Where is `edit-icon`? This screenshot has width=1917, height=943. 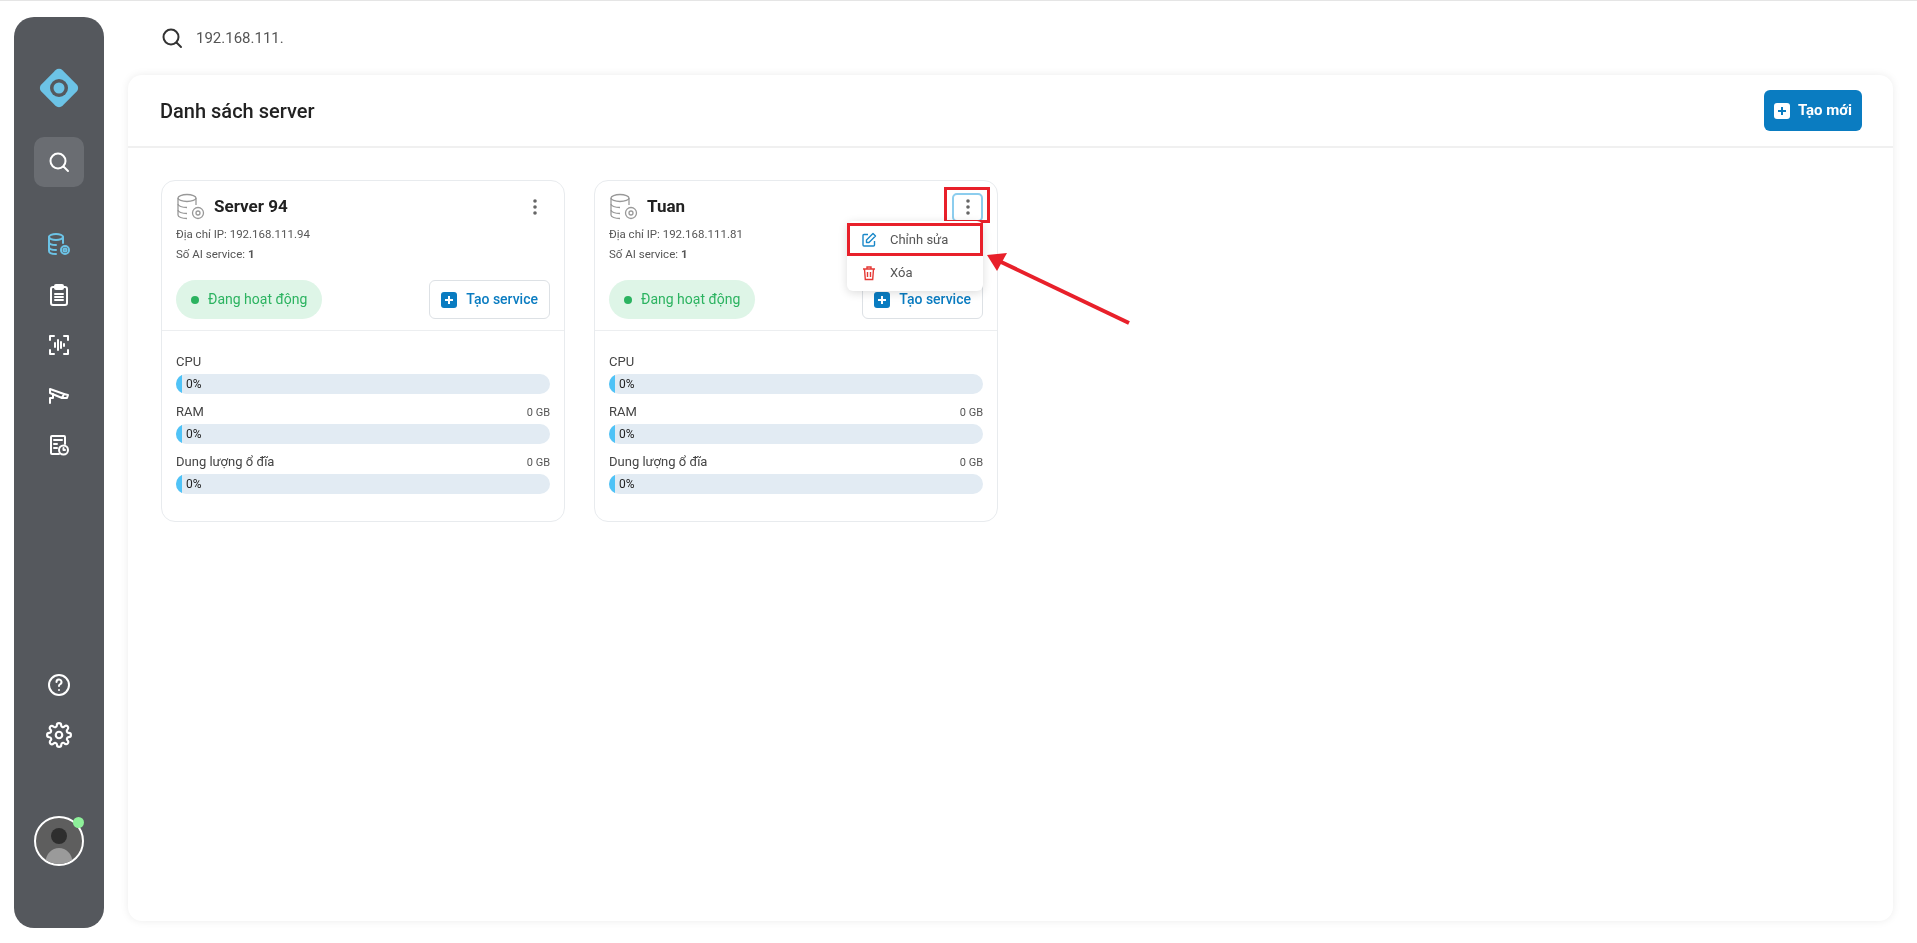 edit-icon is located at coordinates (869, 239).